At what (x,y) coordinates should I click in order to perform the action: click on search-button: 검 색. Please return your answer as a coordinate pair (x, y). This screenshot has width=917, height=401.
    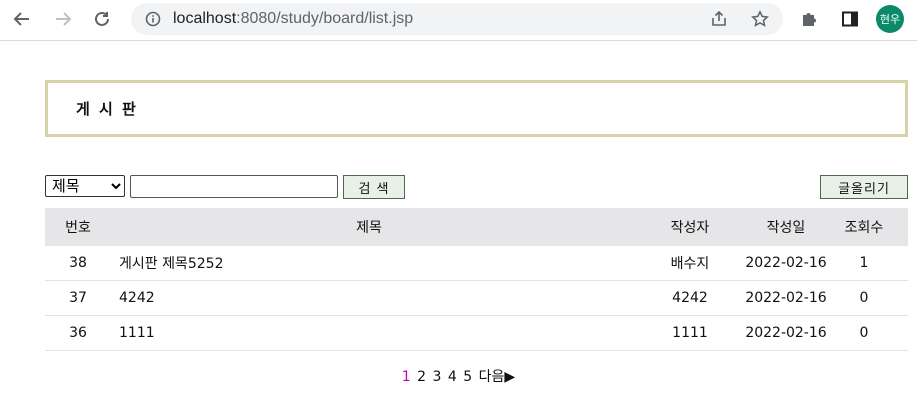
    Looking at the image, I should click on (374, 187).